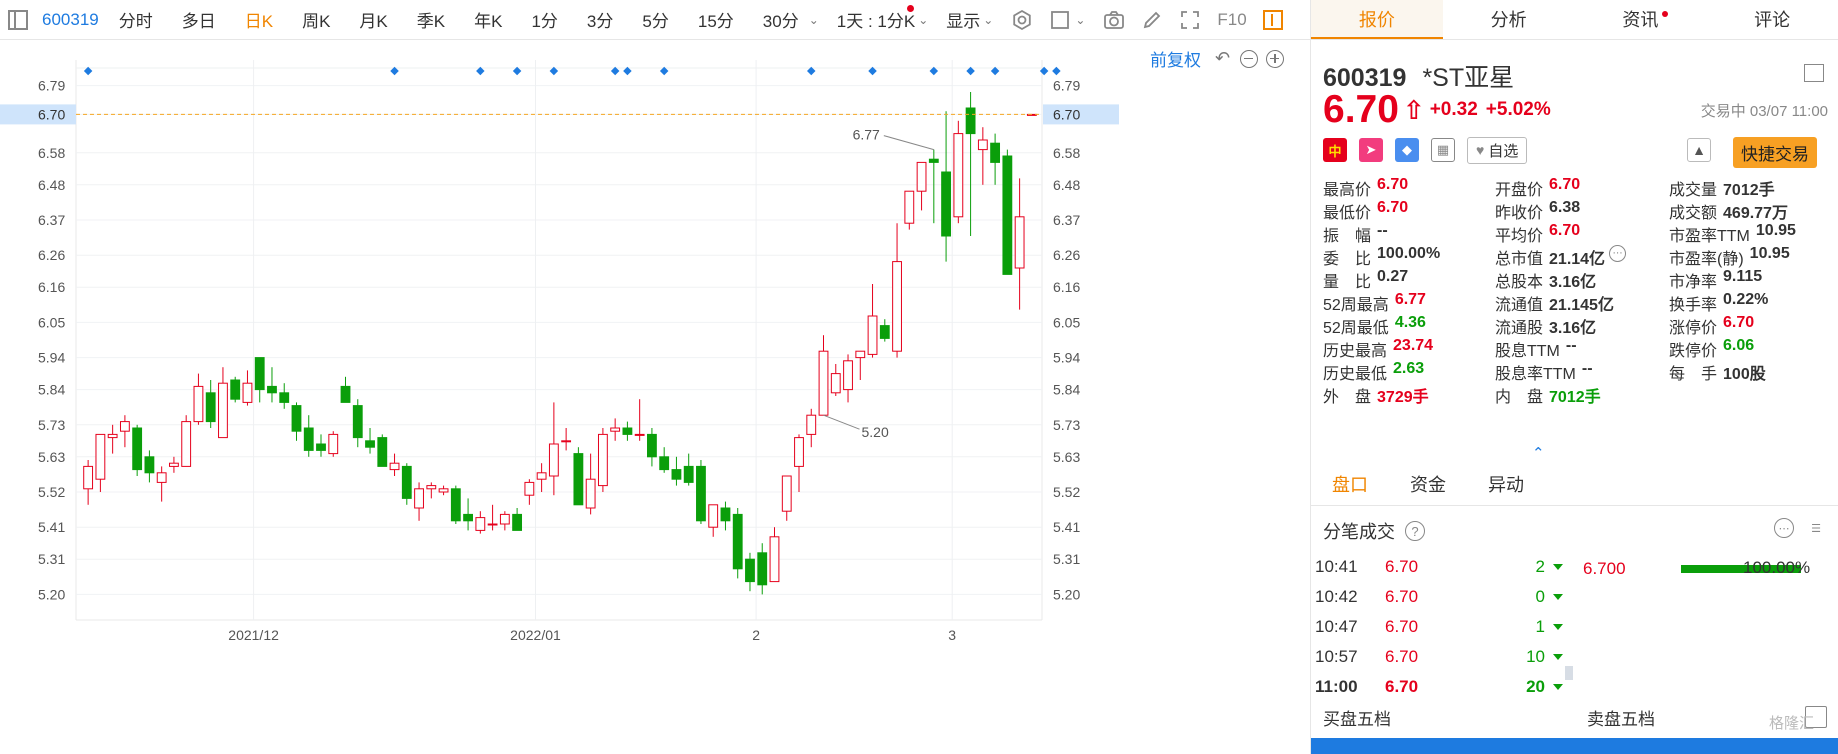  Describe the element at coordinates (431, 19) in the screenshot. I see `period-tab-quarterly: 季K` at that location.